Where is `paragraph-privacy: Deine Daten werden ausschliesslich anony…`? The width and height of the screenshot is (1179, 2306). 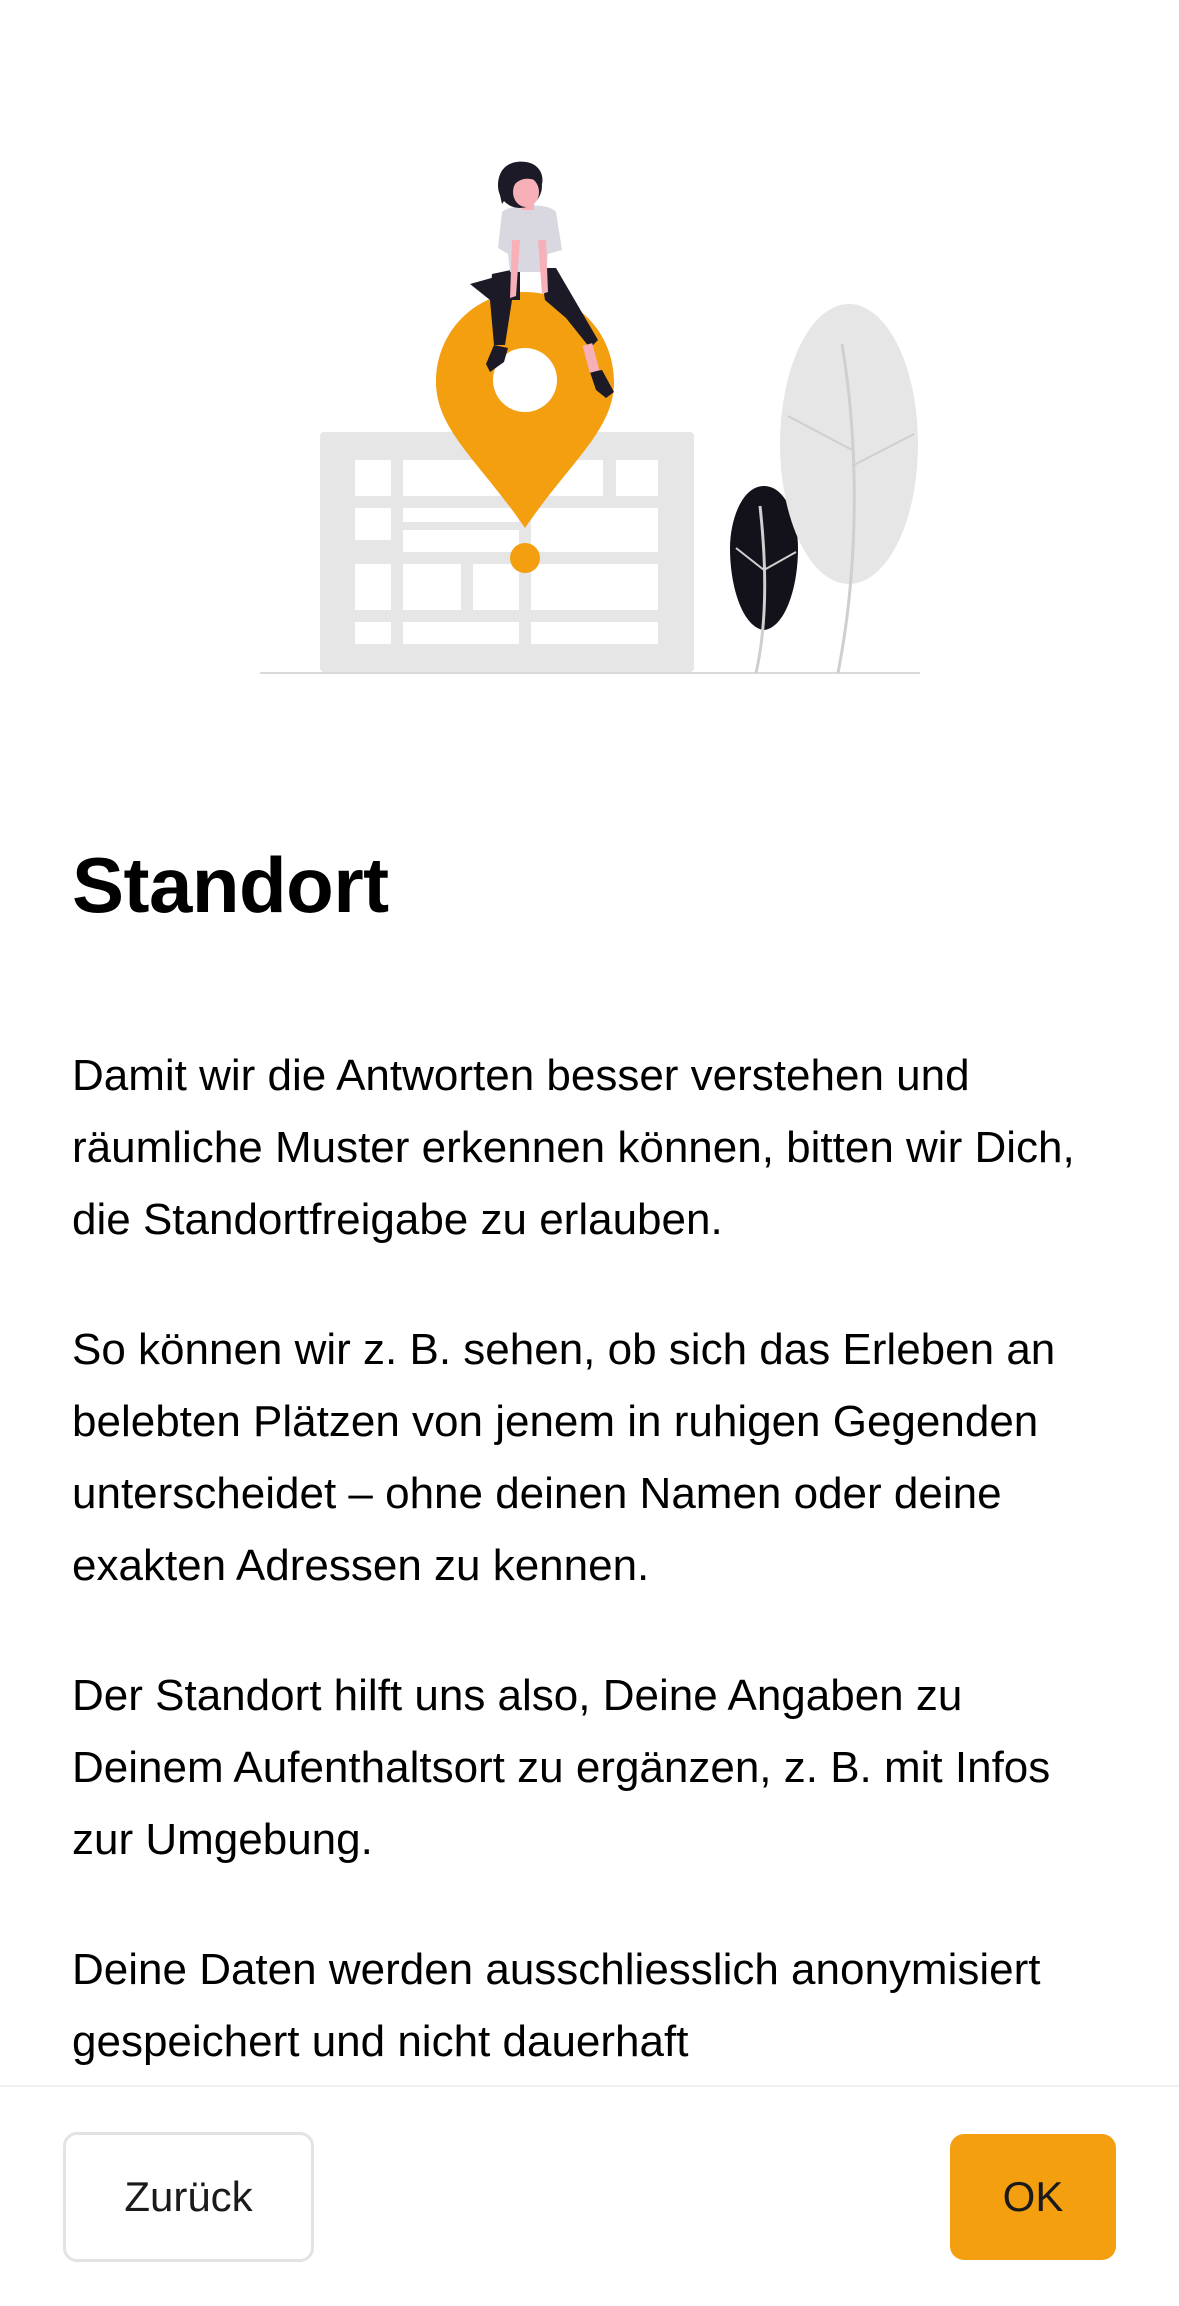
paragraph-privacy: Deine Daten werden ausschliesslich anony… is located at coordinates (556, 2005).